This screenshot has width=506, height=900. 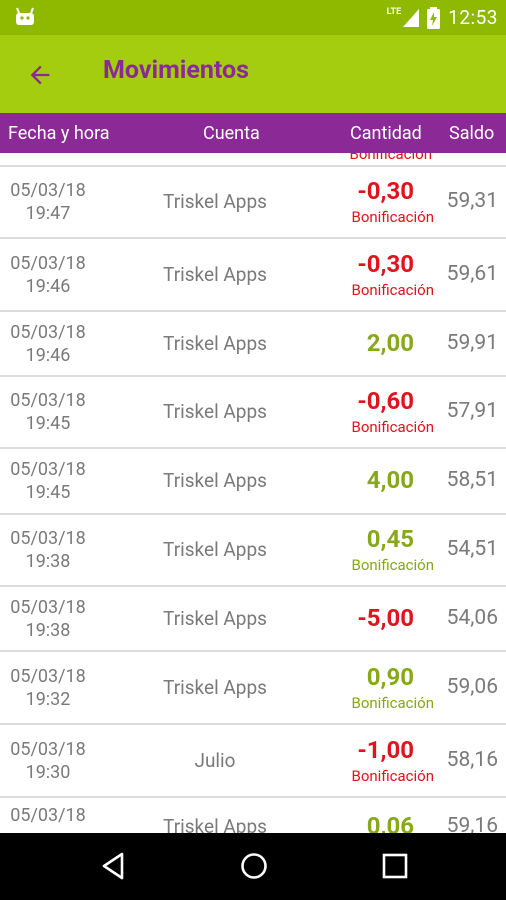 I want to click on row-balance: 59,91, so click(x=472, y=342).